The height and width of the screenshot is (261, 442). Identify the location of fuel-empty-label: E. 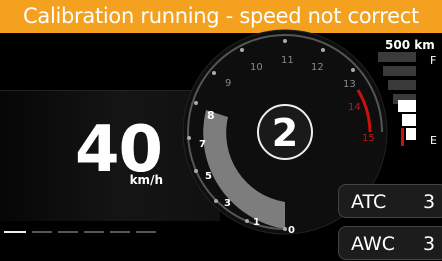
(433, 140).